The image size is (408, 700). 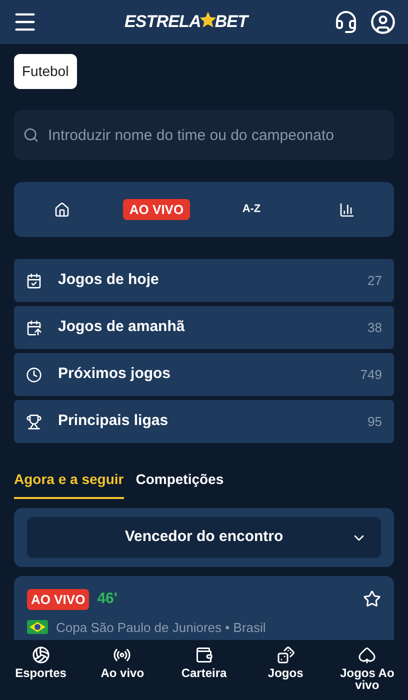 I want to click on item-count: 38, so click(x=375, y=327).